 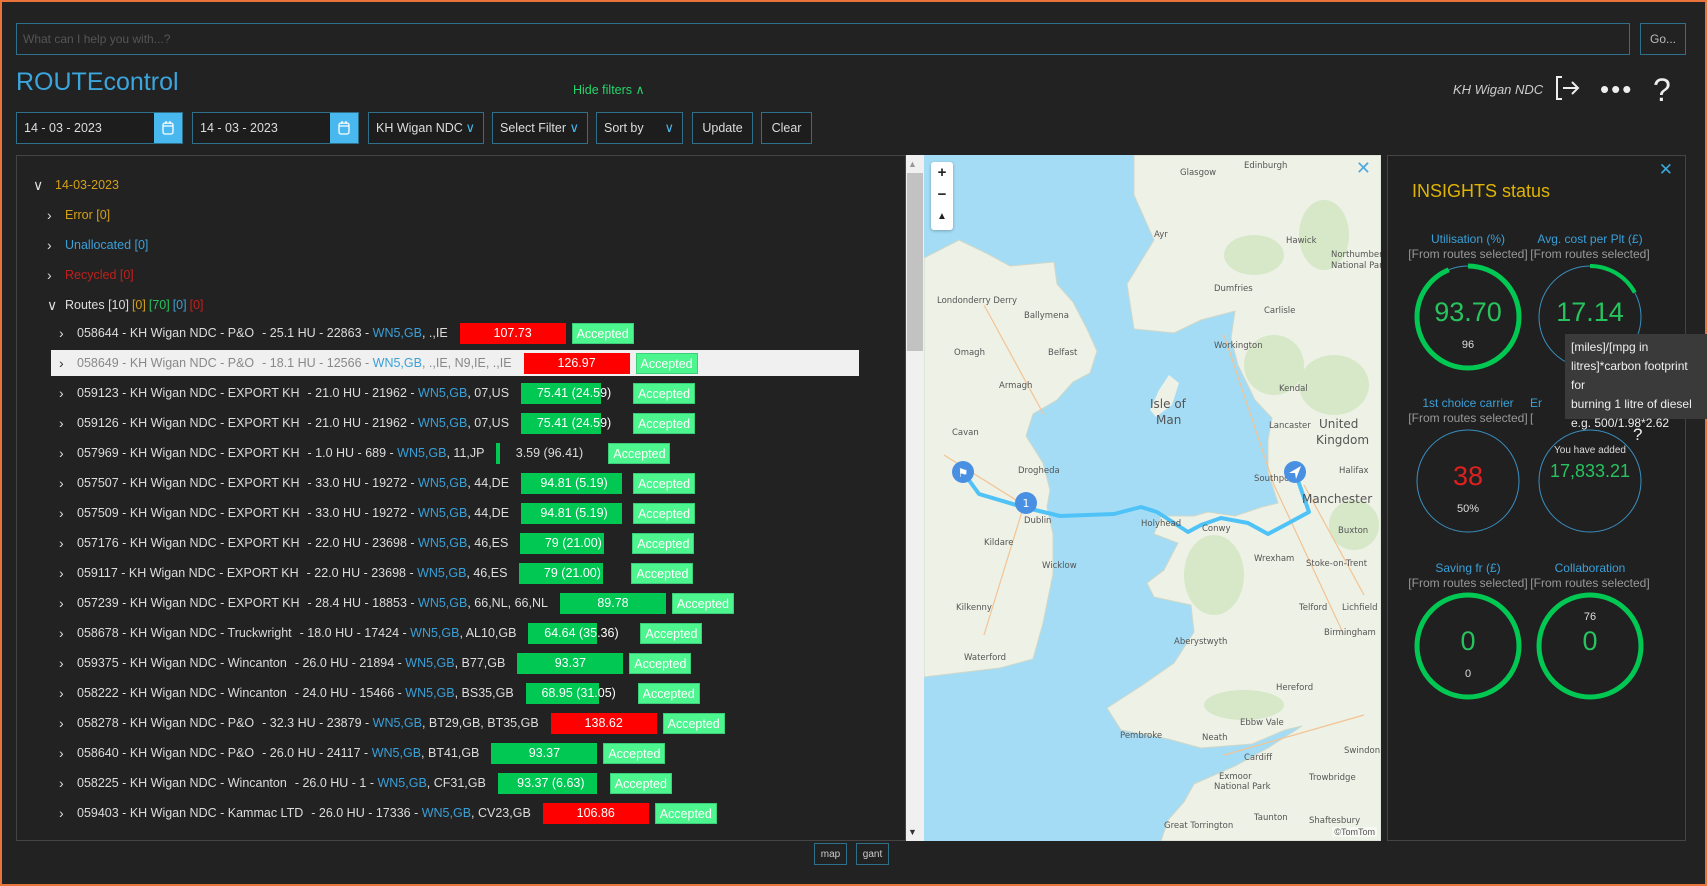 I want to click on emissions-help-icon: ?, so click(x=1637, y=435).